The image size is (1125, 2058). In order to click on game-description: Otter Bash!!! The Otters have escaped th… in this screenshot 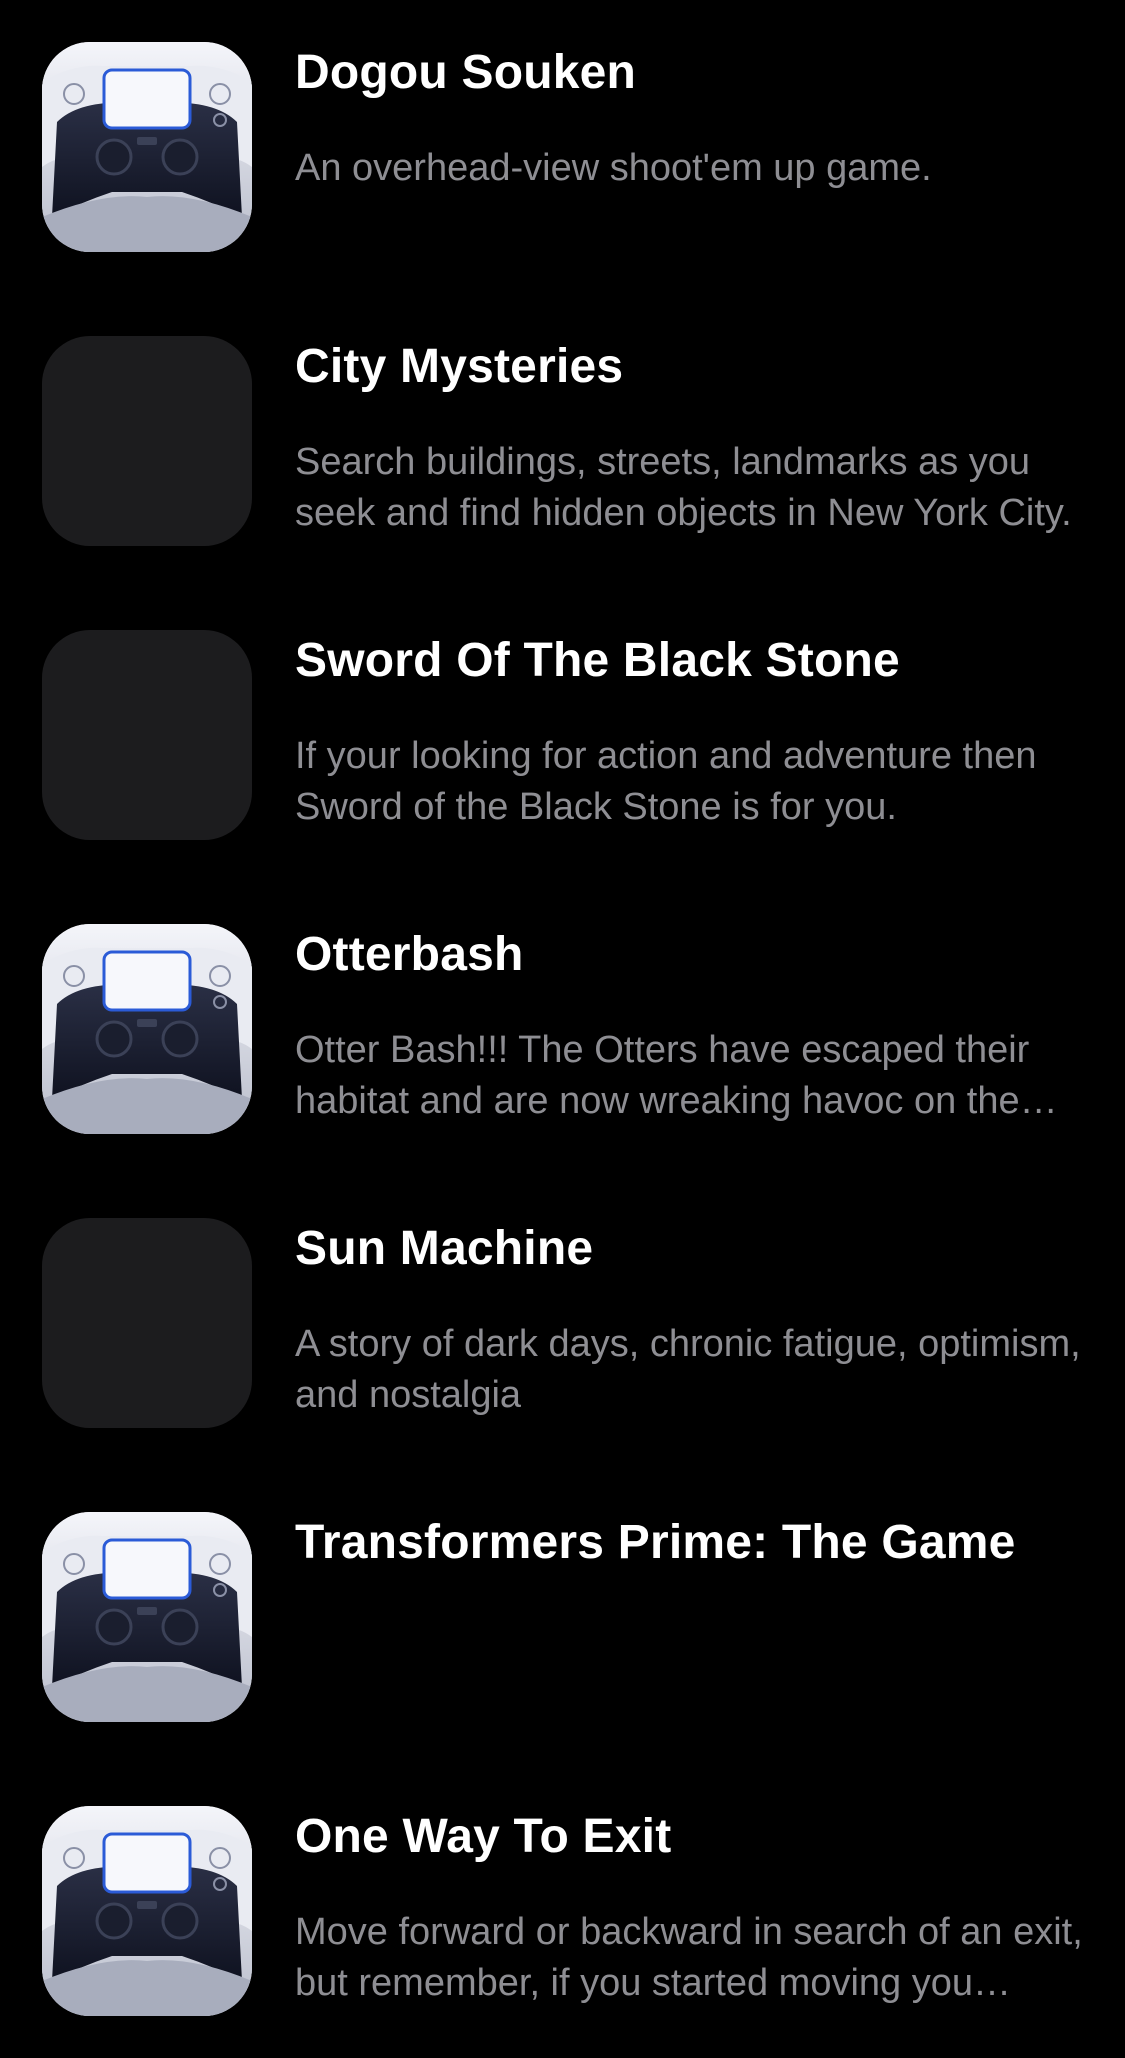, I will do `click(662, 1075)`.